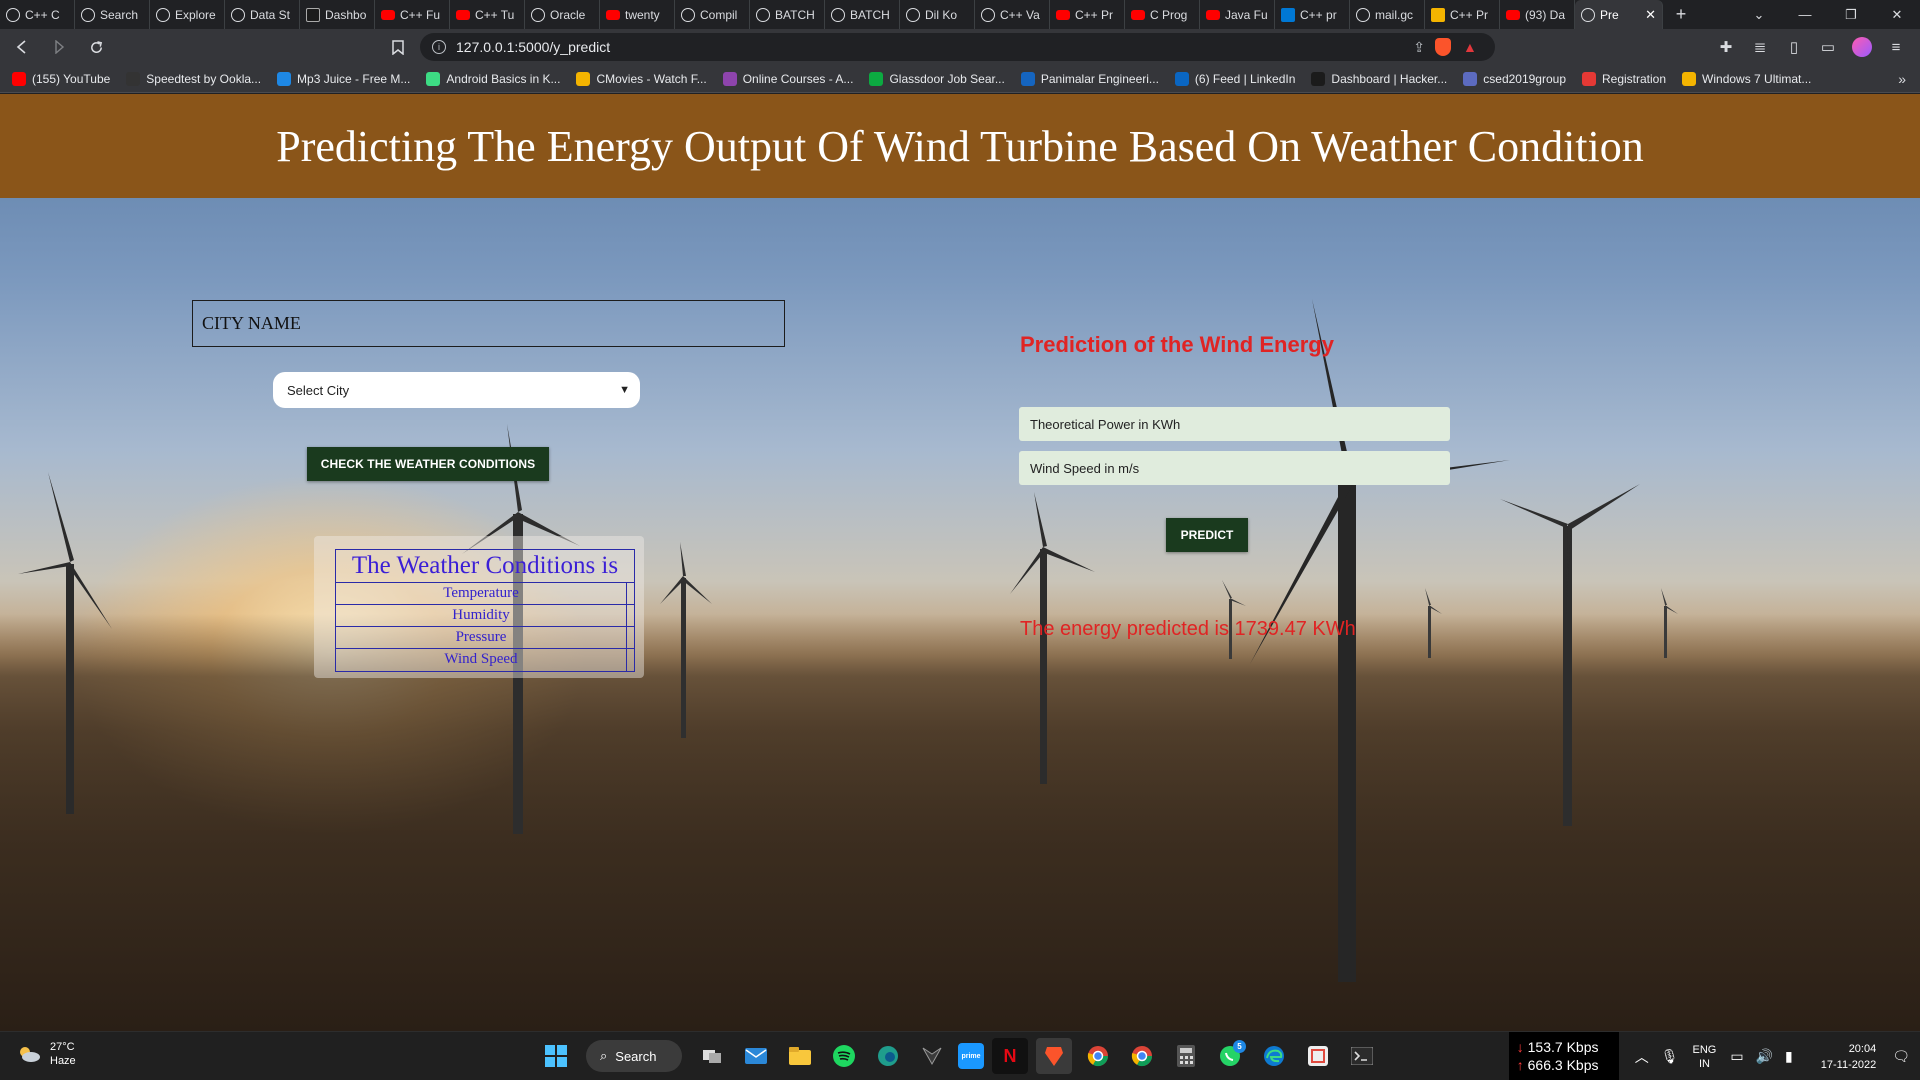  I want to click on browser-toolbar: i 127.0.0.1:5000/y_predict ⇪ ▲ ✚ ≣ ▯ ▭ ≡, so click(960, 47).